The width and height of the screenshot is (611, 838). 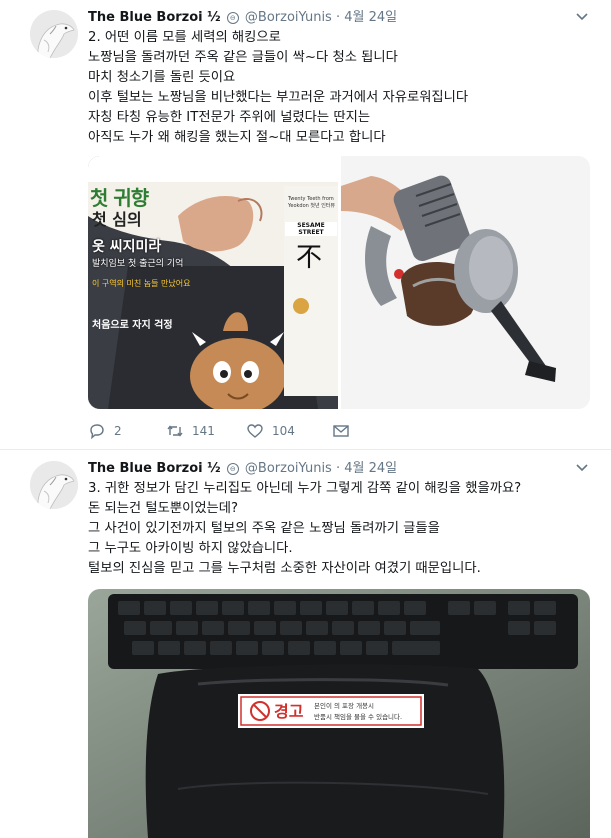 I want to click on magazine-sub-3: 처음으로 자지 걱정, so click(x=132, y=325).